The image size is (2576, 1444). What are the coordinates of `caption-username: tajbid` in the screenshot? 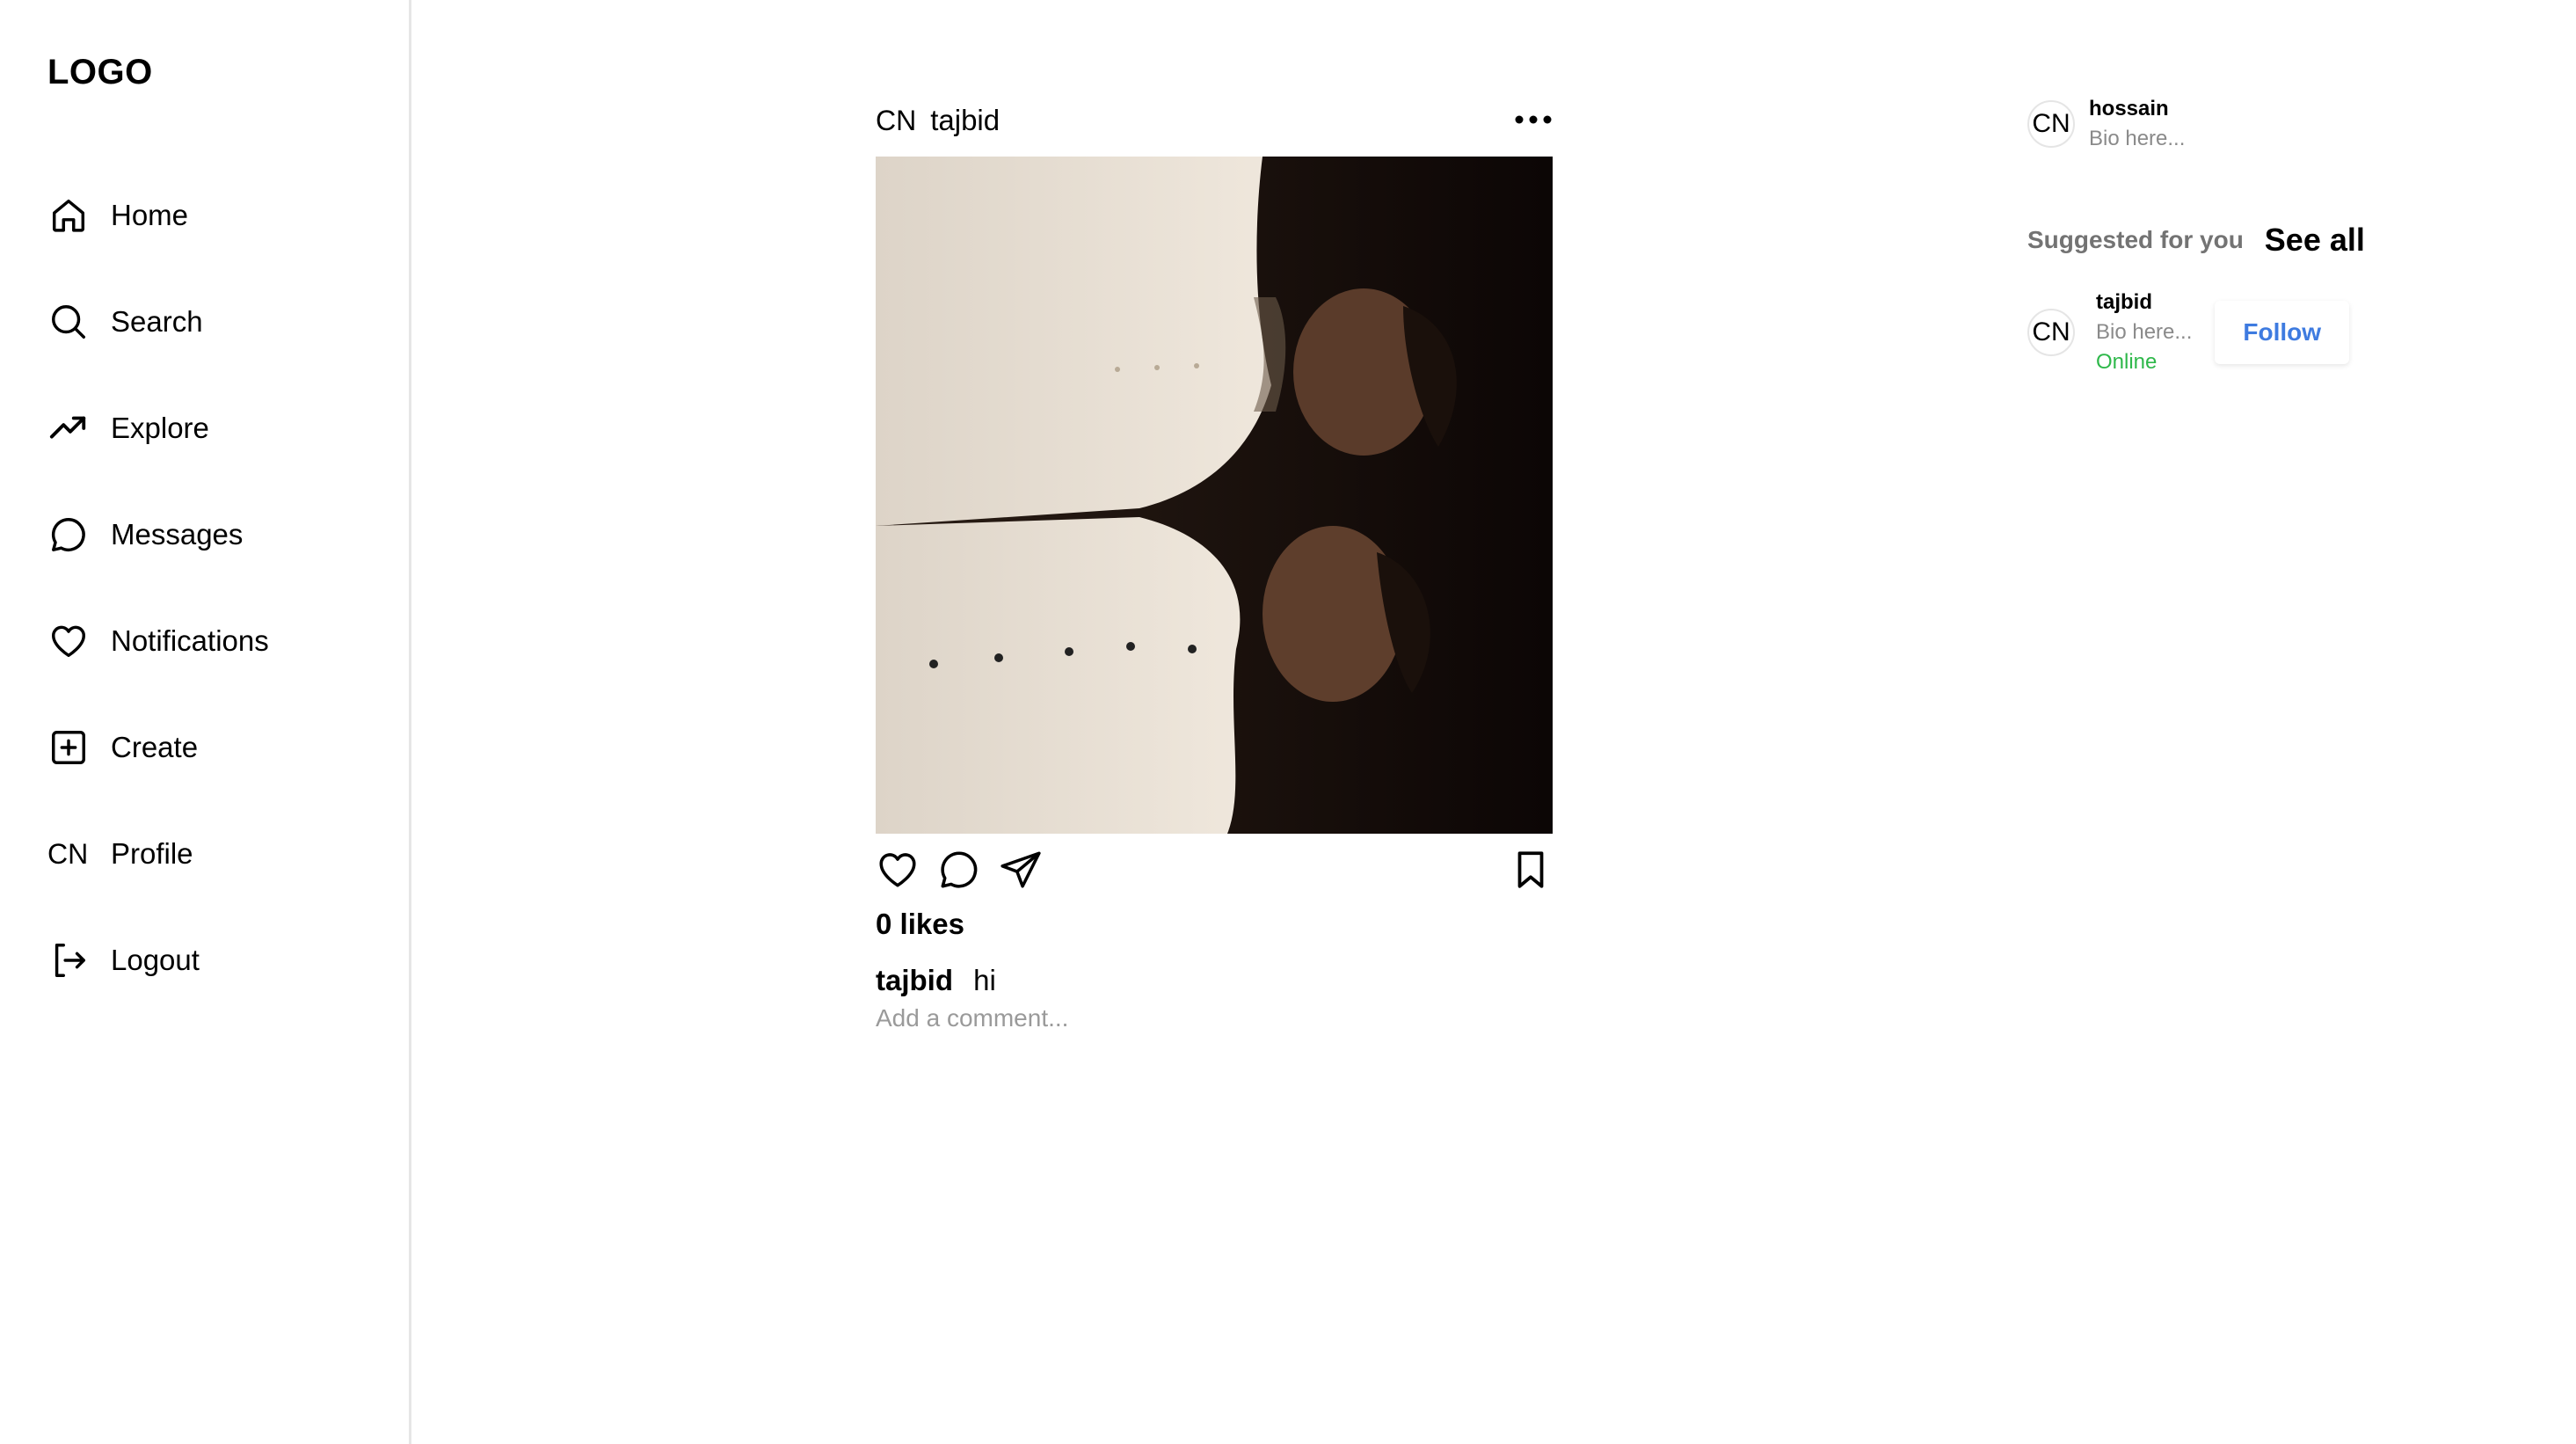 It's located at (915, 980).